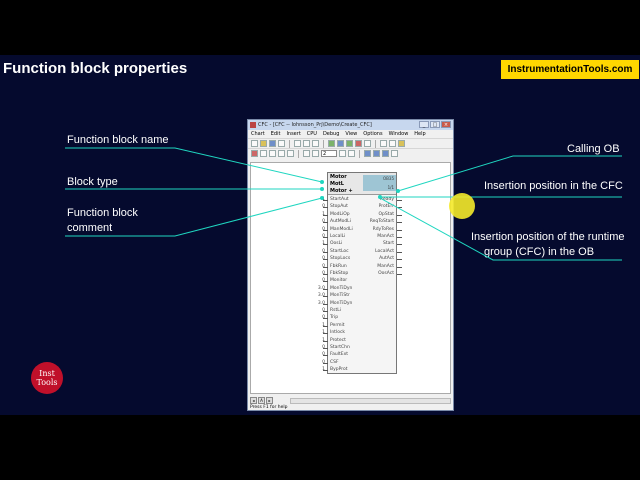  I want to click on input-pin: OosLi, so click(336, 243).